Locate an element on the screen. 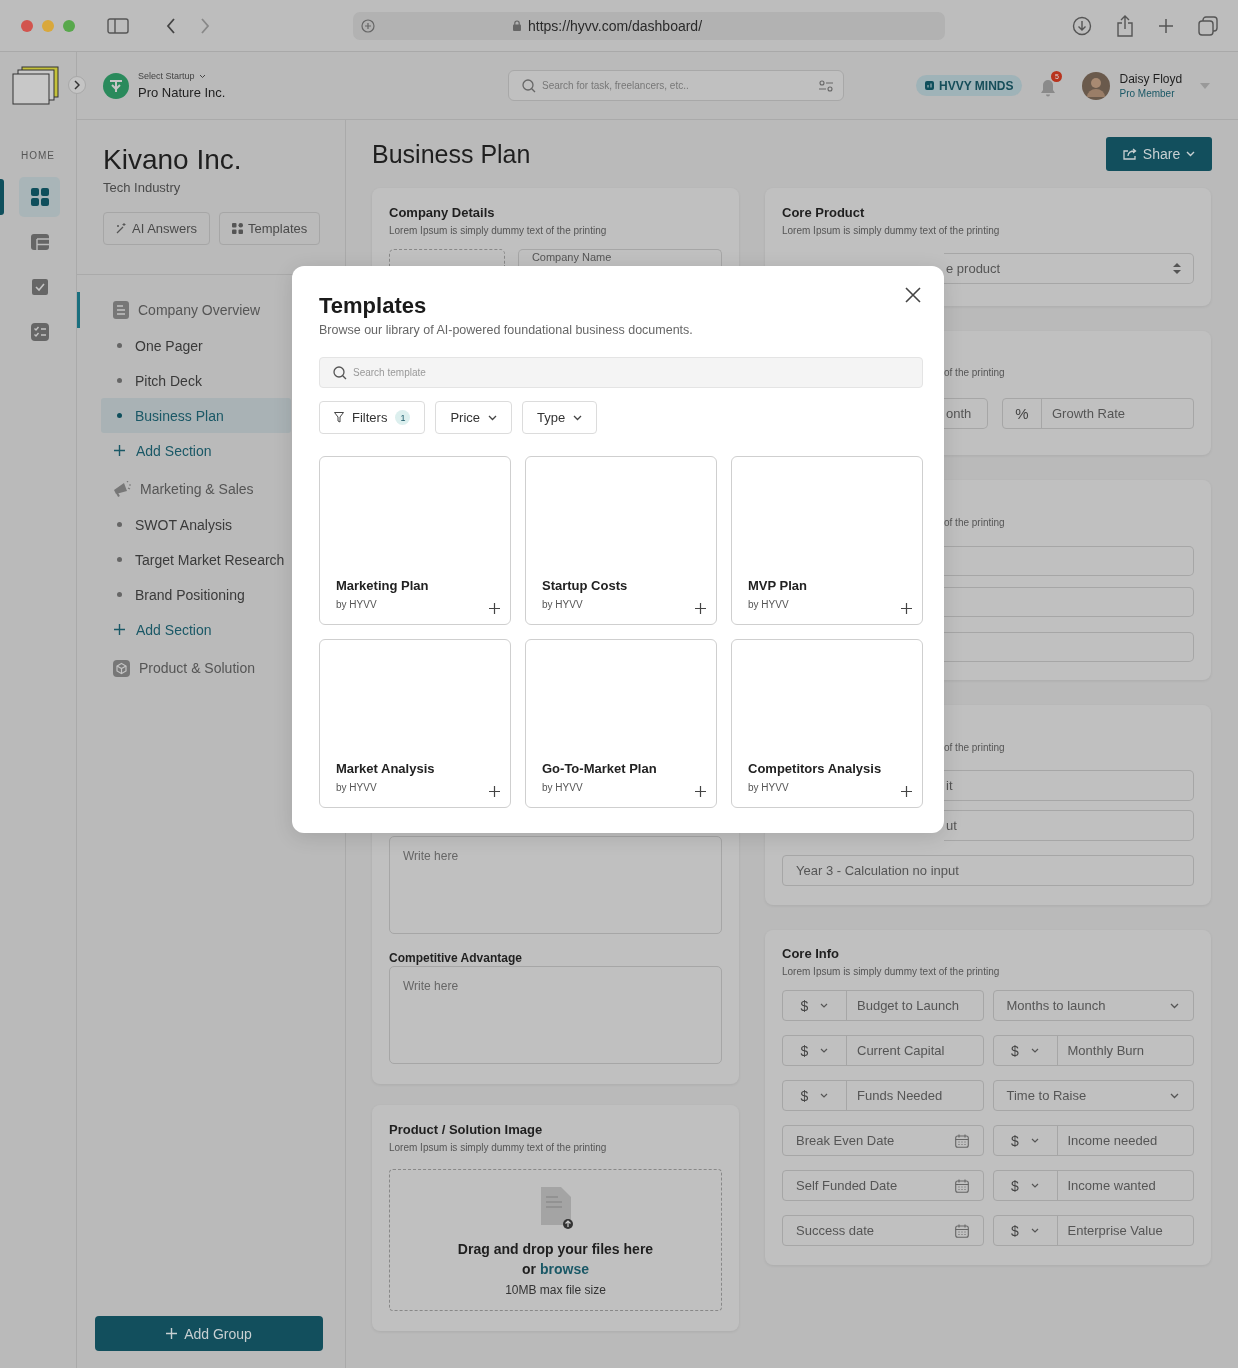 The width and height of the screenshot is (1238, 1368). nav-item: Business Plan is located at coordinates (196, 415).